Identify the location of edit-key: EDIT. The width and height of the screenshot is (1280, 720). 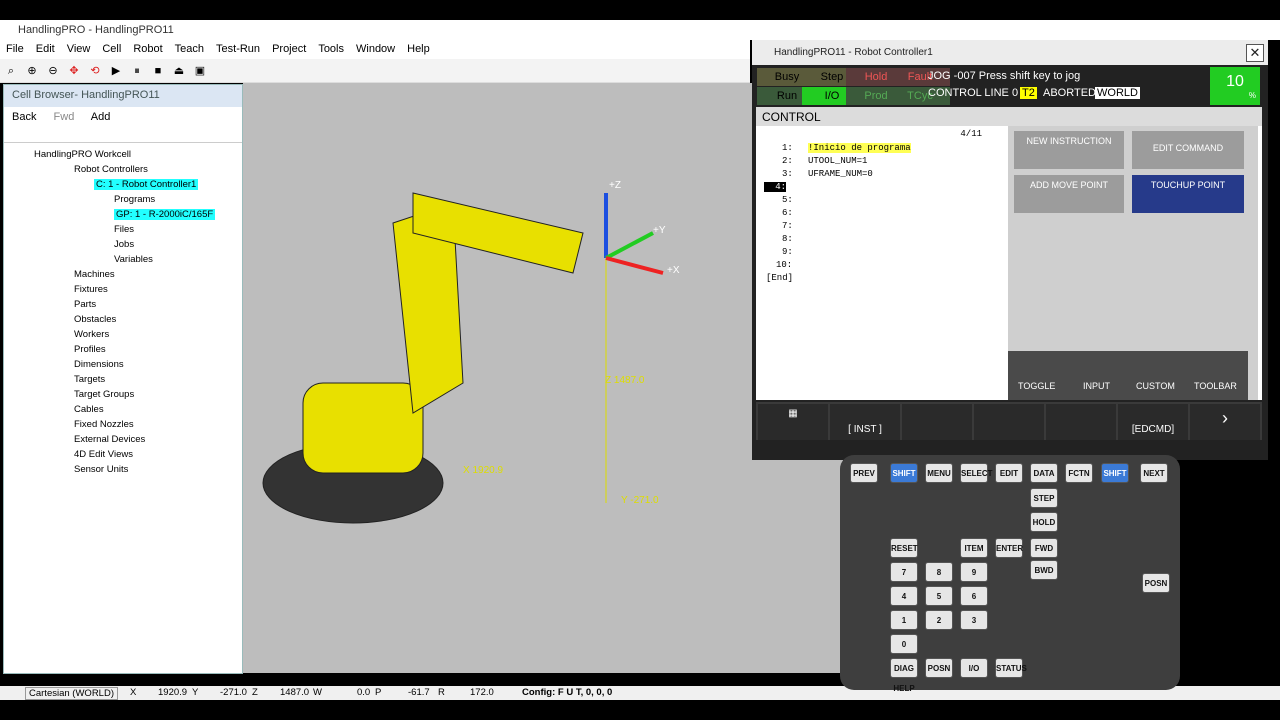
(1009, 473).